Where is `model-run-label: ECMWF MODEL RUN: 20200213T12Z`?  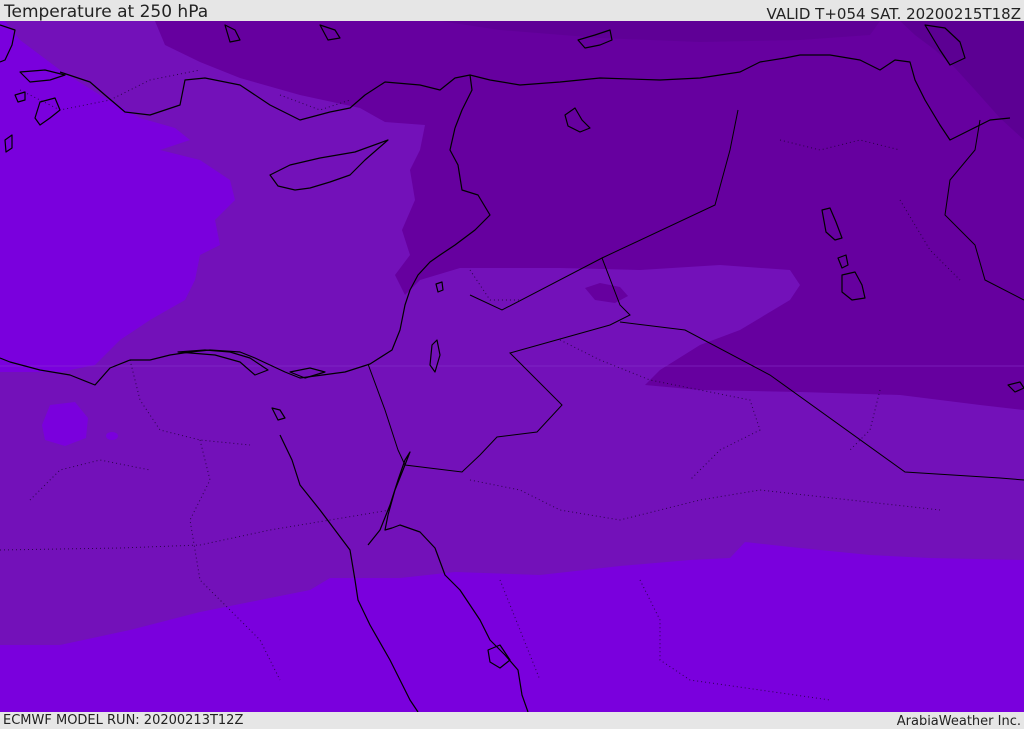 model-run-label: ECMWF MODEL RUN: 20200213T12Z is located at coordinates (123, 720).